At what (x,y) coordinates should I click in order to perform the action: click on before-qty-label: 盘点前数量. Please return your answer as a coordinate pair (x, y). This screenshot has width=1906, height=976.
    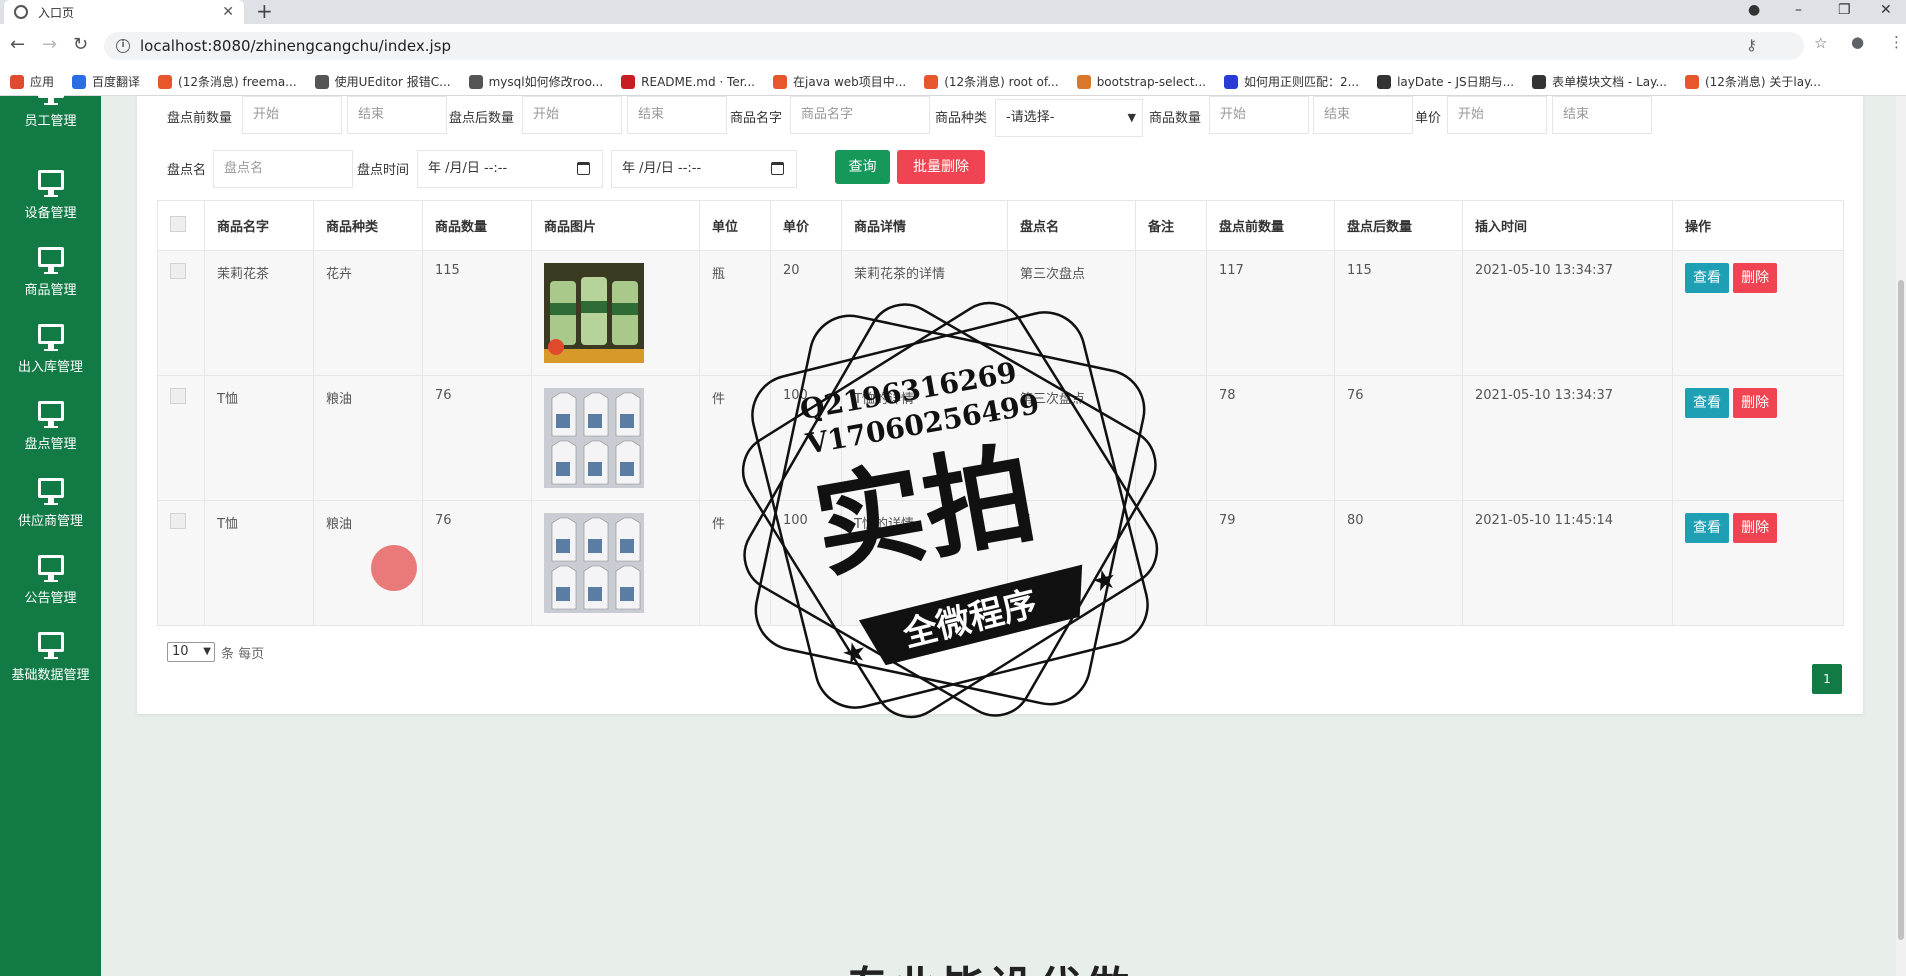
    Looking at the image, I should click on (200, 118).